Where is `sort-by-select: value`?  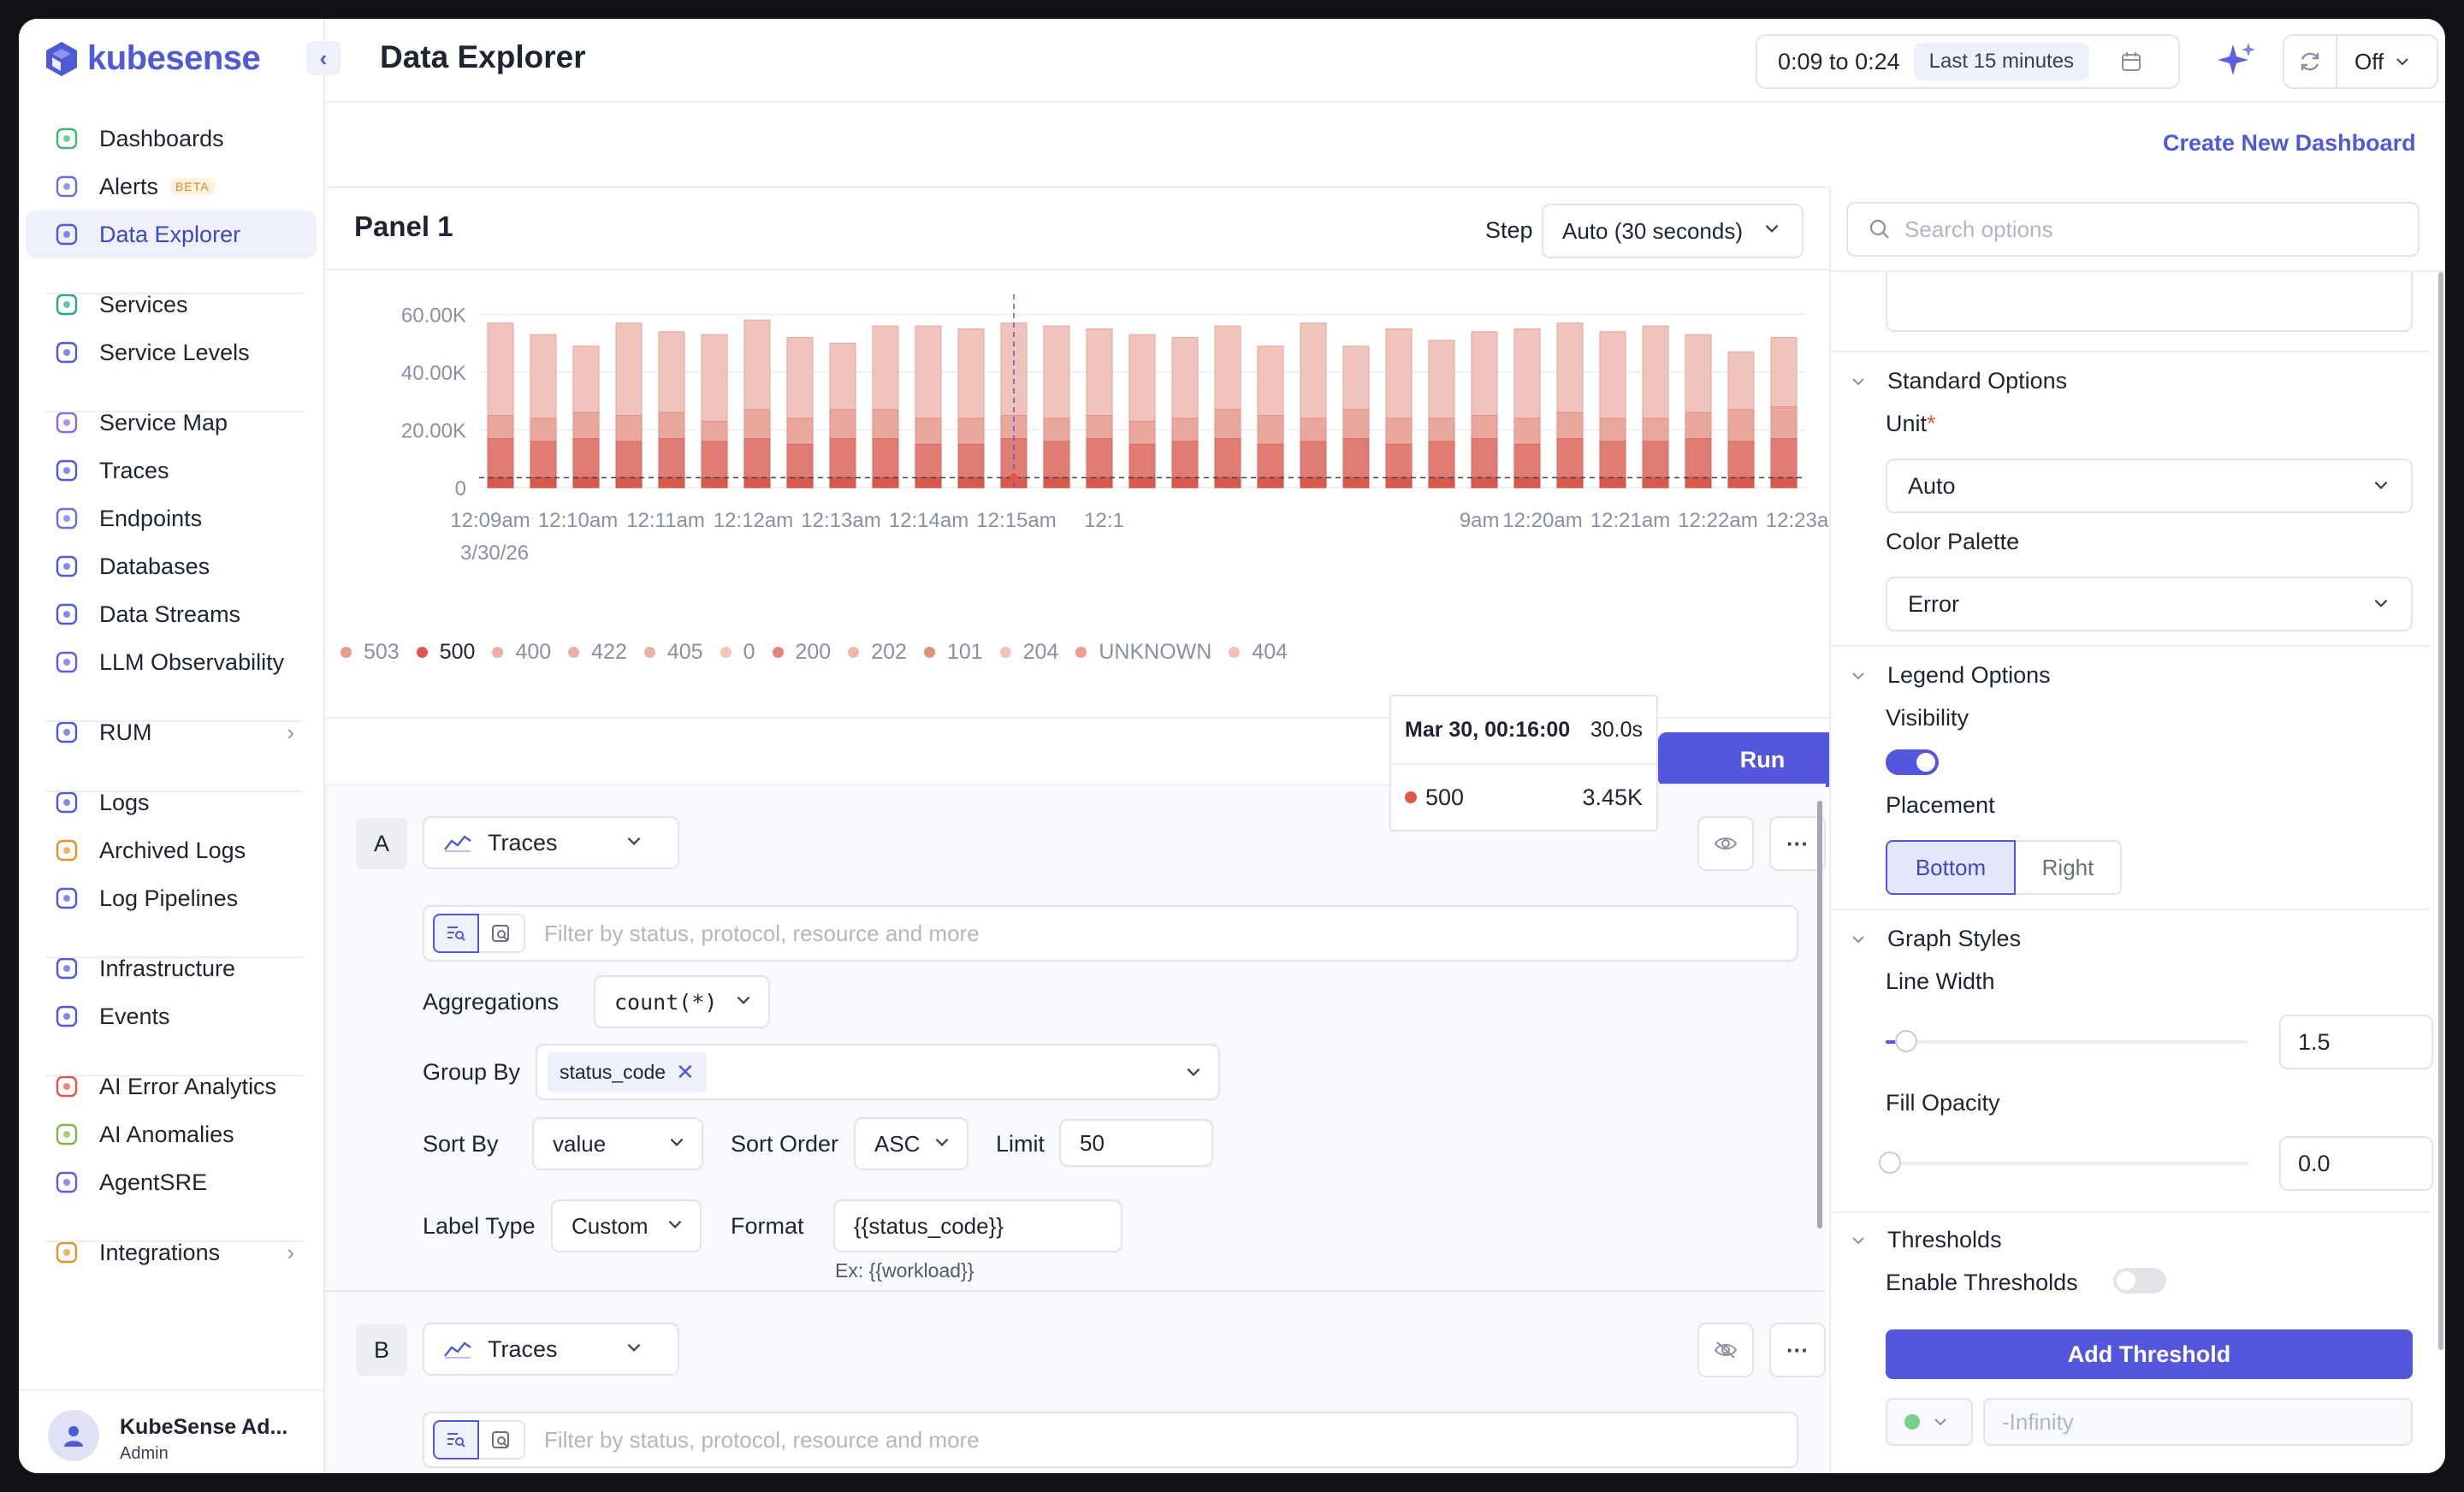 sort-by-select: value is located at coordinates (617, 1143).